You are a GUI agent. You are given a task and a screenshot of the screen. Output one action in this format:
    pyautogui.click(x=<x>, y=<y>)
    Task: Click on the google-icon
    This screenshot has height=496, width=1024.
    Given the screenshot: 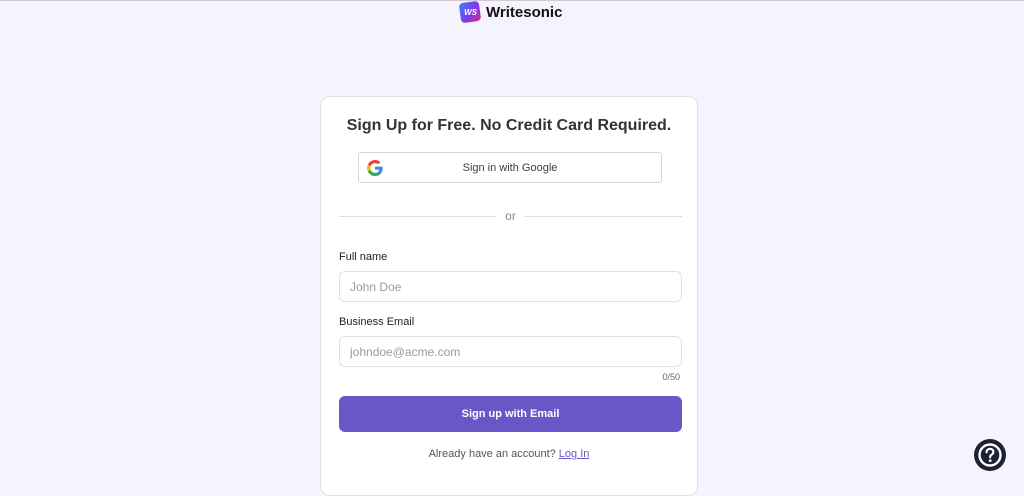 What is the action you would take?
    pyautogui.click(x=375, y=168)
    